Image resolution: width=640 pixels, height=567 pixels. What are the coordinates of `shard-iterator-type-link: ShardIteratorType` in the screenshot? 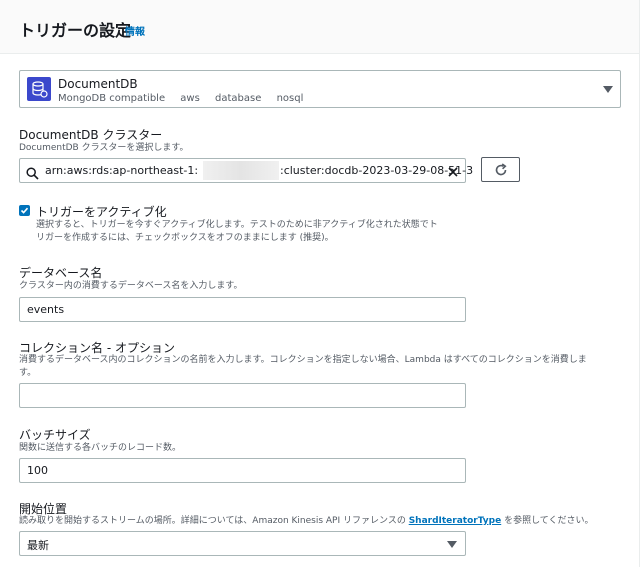 It's located at (455, 521).